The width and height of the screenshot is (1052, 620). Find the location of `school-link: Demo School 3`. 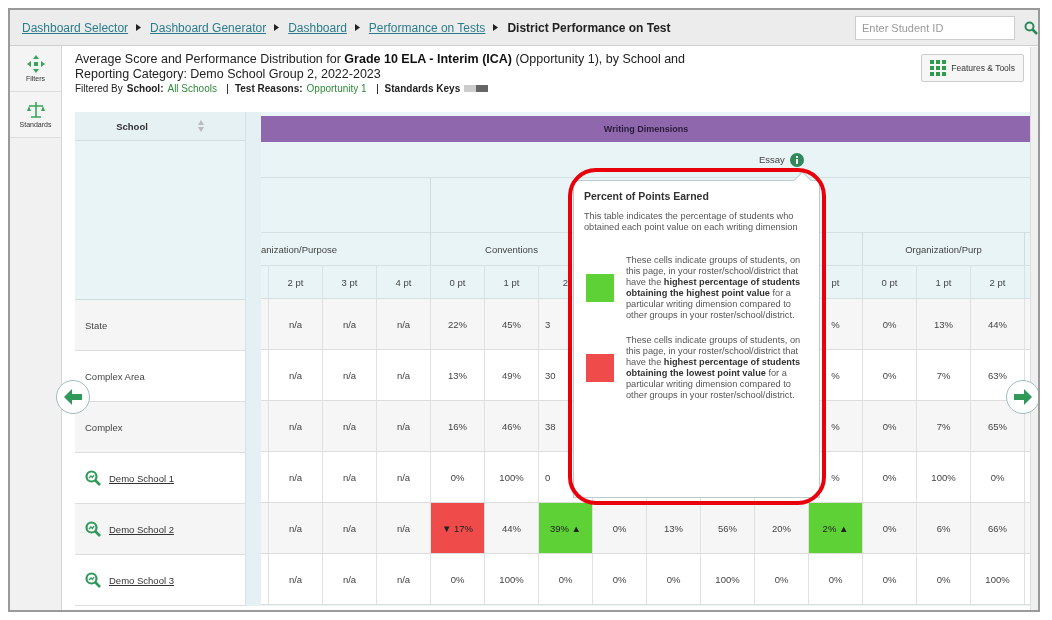

school-link: Demo School 3 is located at coordinates (141, 580).